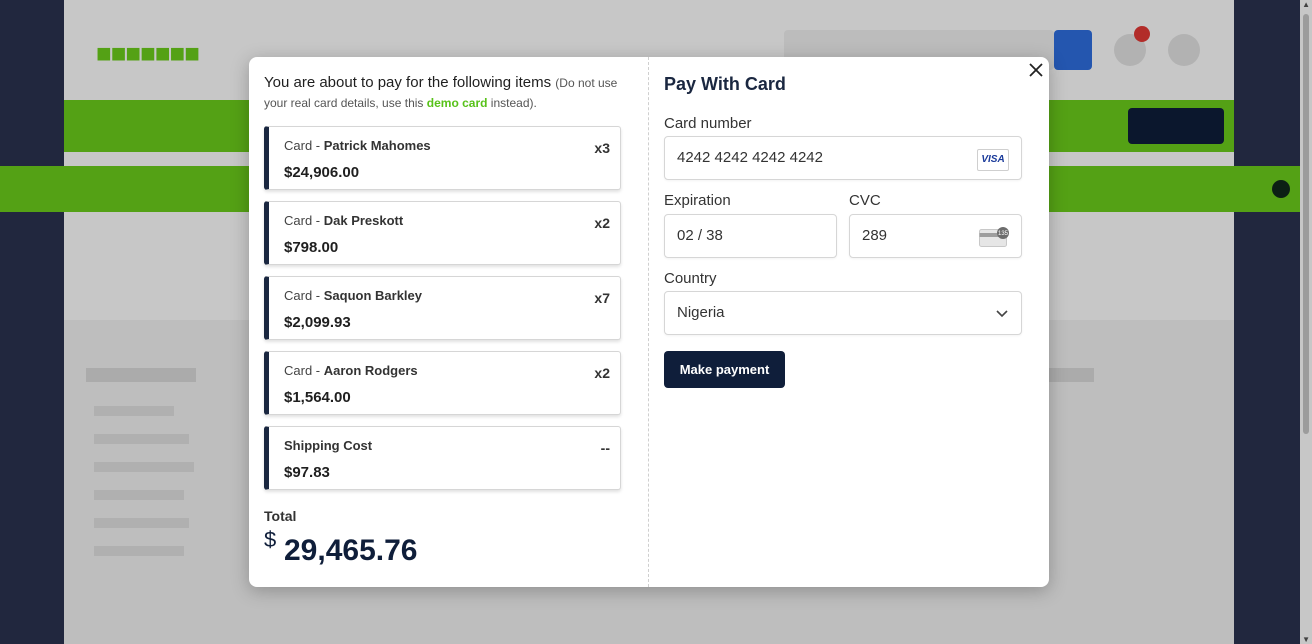  I want to click on card-number-value: 4242 4242 4242 4242, so click(750, 157).